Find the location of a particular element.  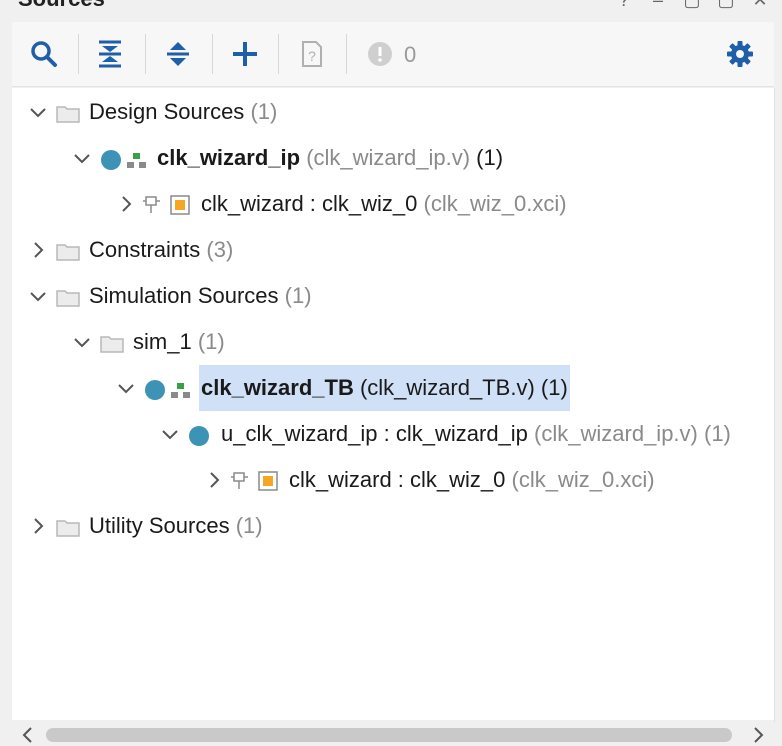

tree-node-clk-wizard-ip: clk_wizard_ip (clk_wizard_ip.v) (1) is located at coordinates (393, 158).